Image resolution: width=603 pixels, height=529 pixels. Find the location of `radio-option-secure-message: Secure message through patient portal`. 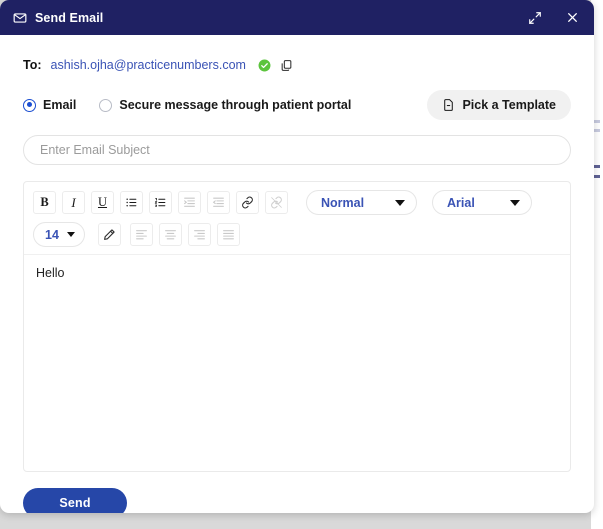

radio-option-secure-message: Secure message through patient portal is located at coordinates (225, 105).